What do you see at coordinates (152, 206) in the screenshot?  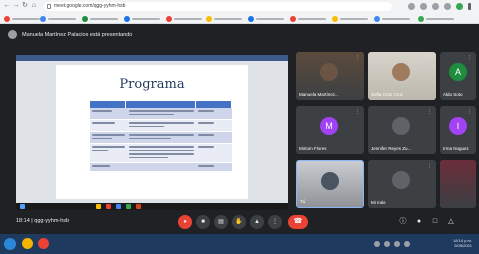 I see `presenter-taskbar` at bounding box center [152, 206].